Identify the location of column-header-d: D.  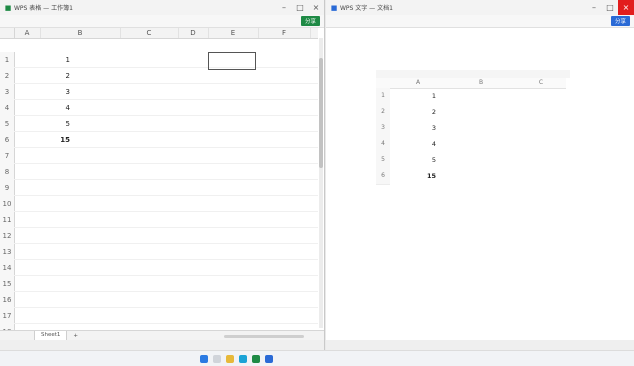
(193, 33).